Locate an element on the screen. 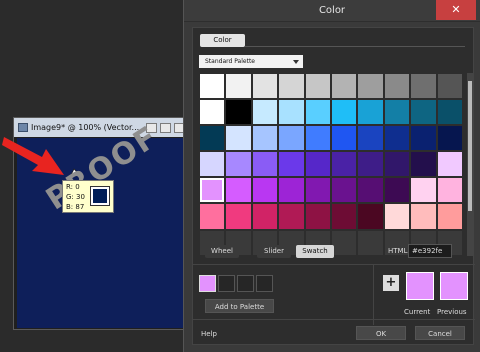 The image size is (480, 352). sample-swatch is located at coordinates (100, 196).